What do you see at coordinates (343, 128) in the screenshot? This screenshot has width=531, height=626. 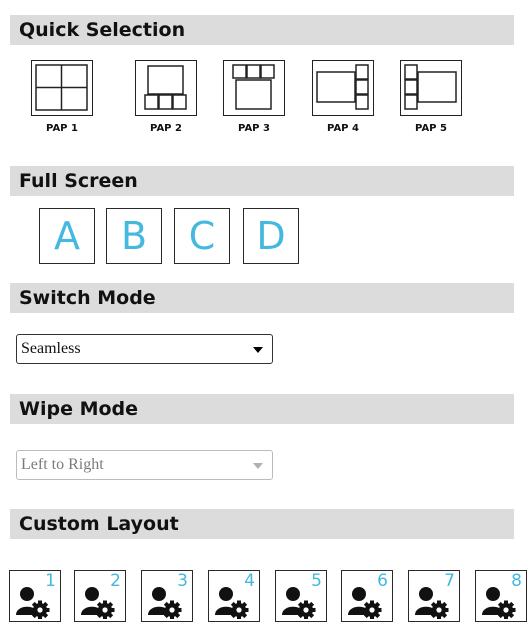 I see `pap-4-label: PAP 4` at bounding box center [343, 128].